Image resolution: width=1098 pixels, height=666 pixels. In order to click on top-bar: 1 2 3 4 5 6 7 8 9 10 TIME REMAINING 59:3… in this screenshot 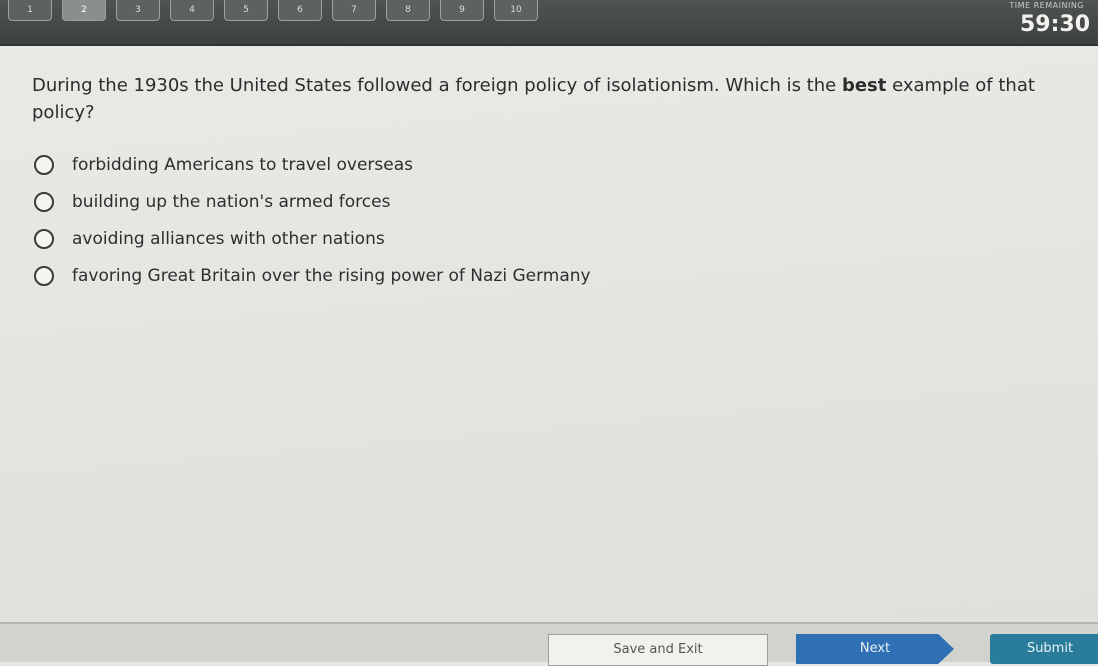, I will do `click(549, 23)`.